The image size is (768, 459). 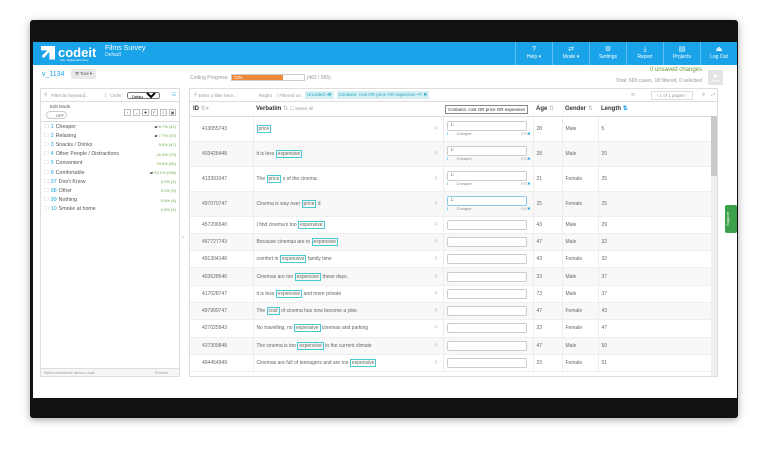 I want to click on image-icon: ▣, so click(x=172, y=112).